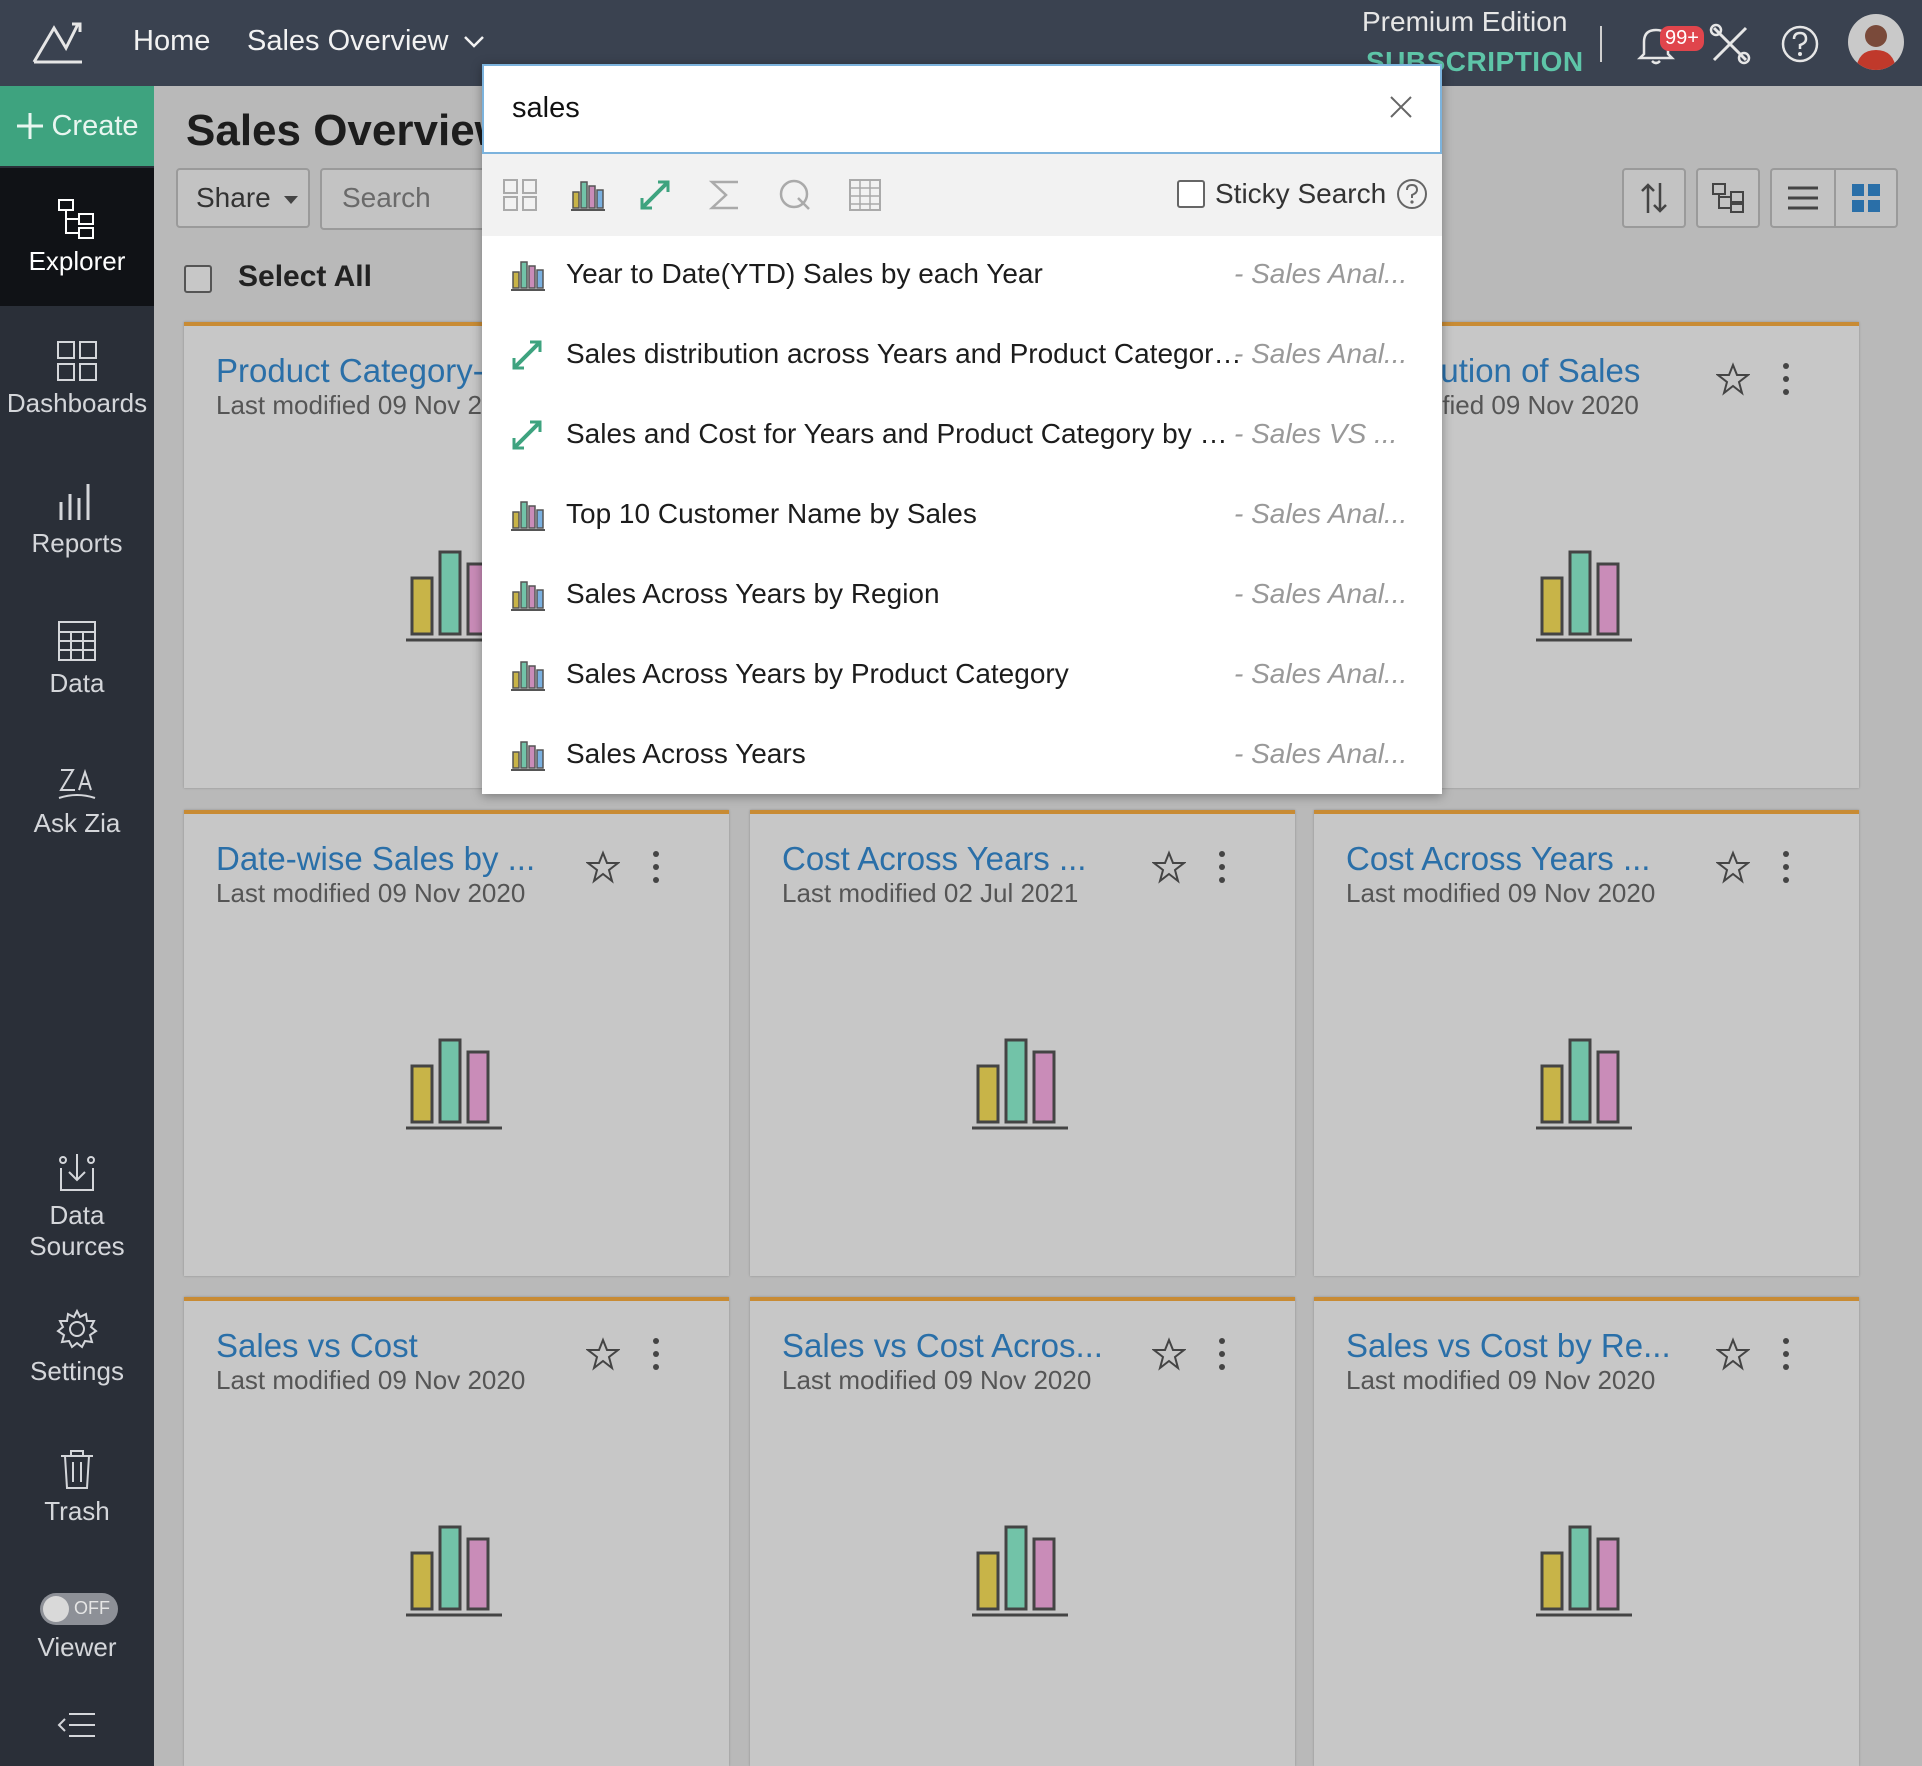 This screenshot has width=1922, height=1766. I want to click on tree-view-button, so click(1728, 198).